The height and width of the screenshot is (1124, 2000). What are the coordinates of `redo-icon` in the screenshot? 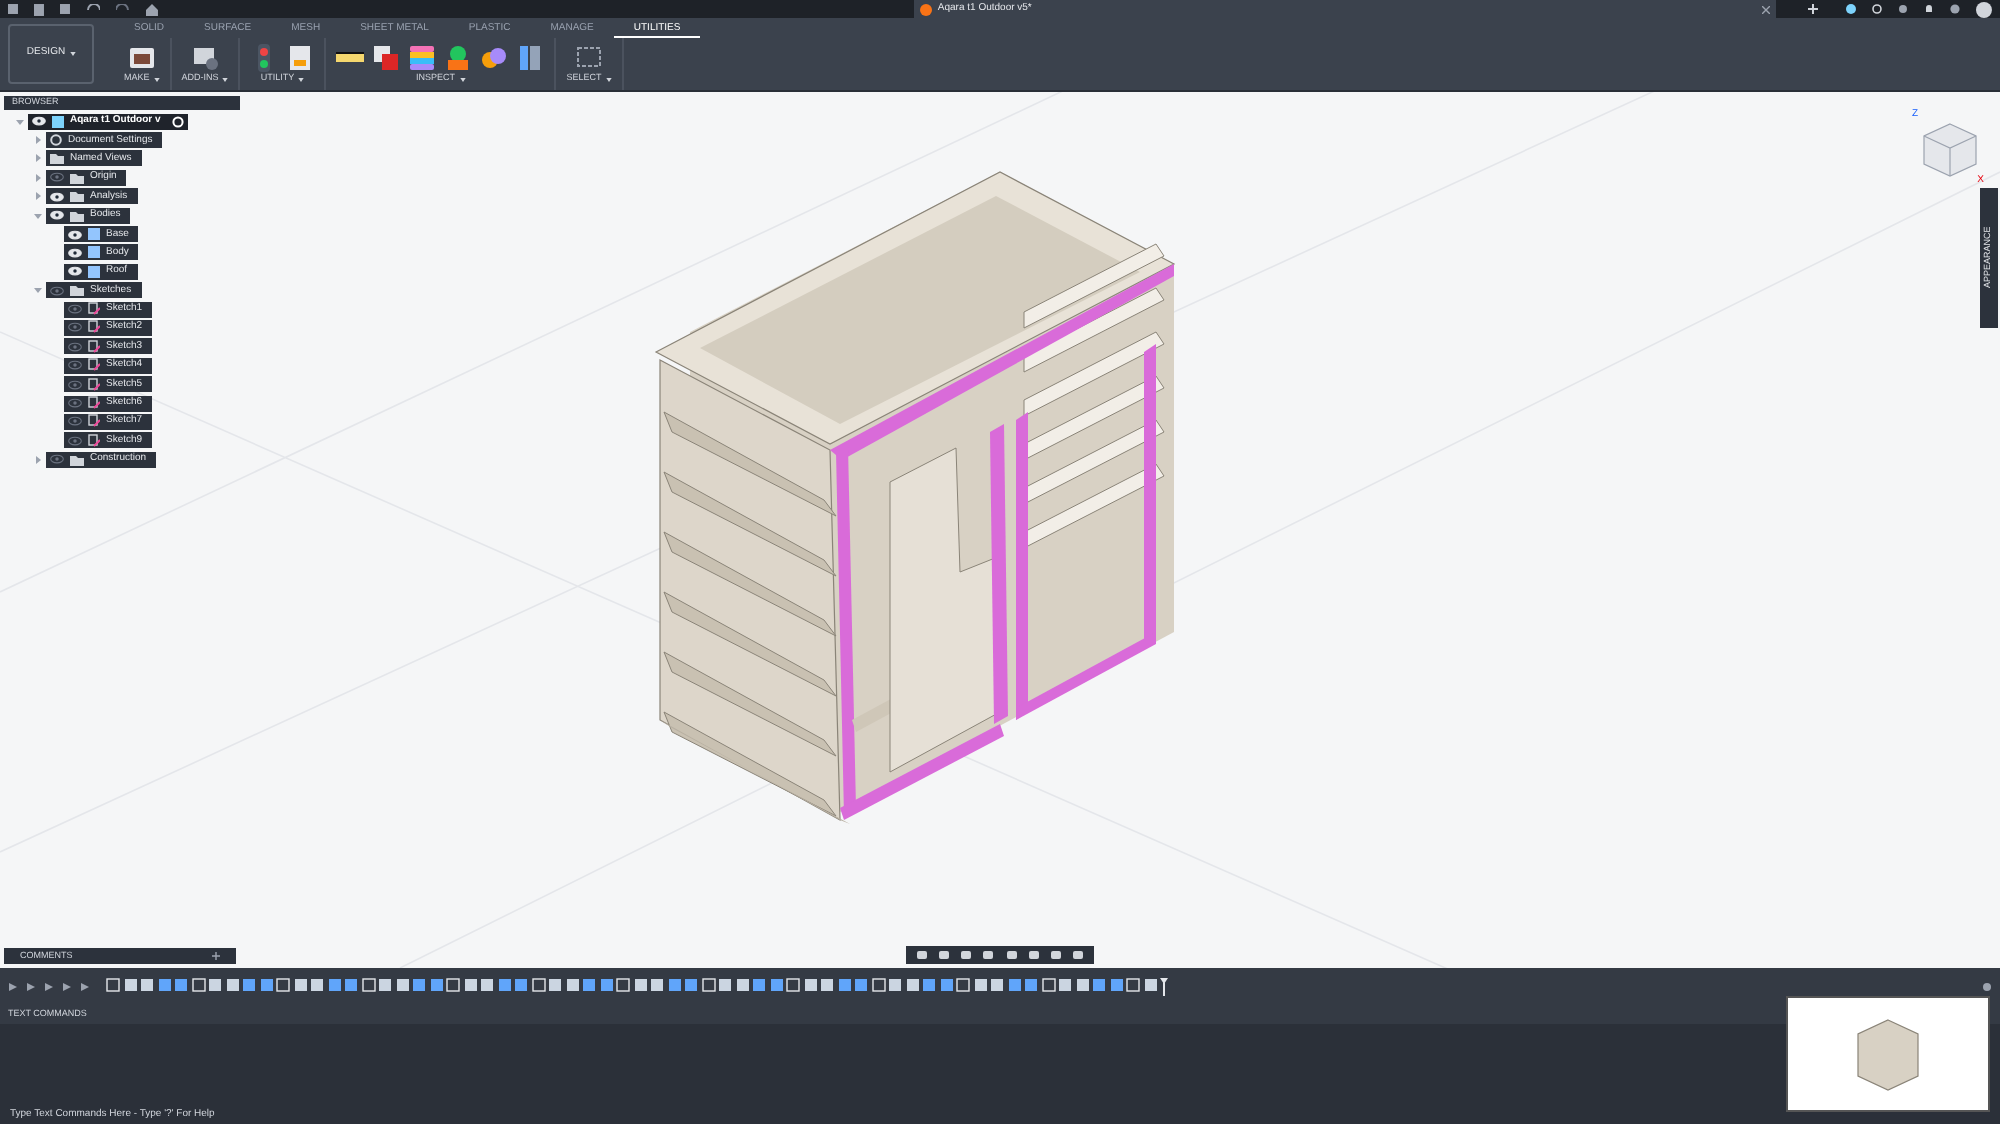 It's located at (122, 9).